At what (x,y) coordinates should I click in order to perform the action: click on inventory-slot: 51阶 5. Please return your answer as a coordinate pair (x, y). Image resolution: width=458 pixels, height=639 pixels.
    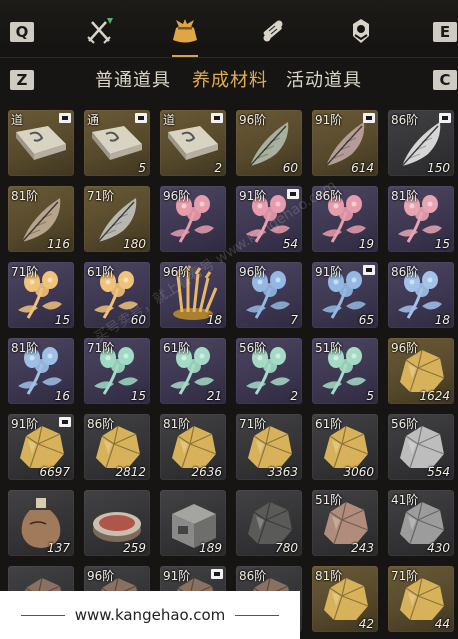
    Looking at the image, I should click on (345, 371).